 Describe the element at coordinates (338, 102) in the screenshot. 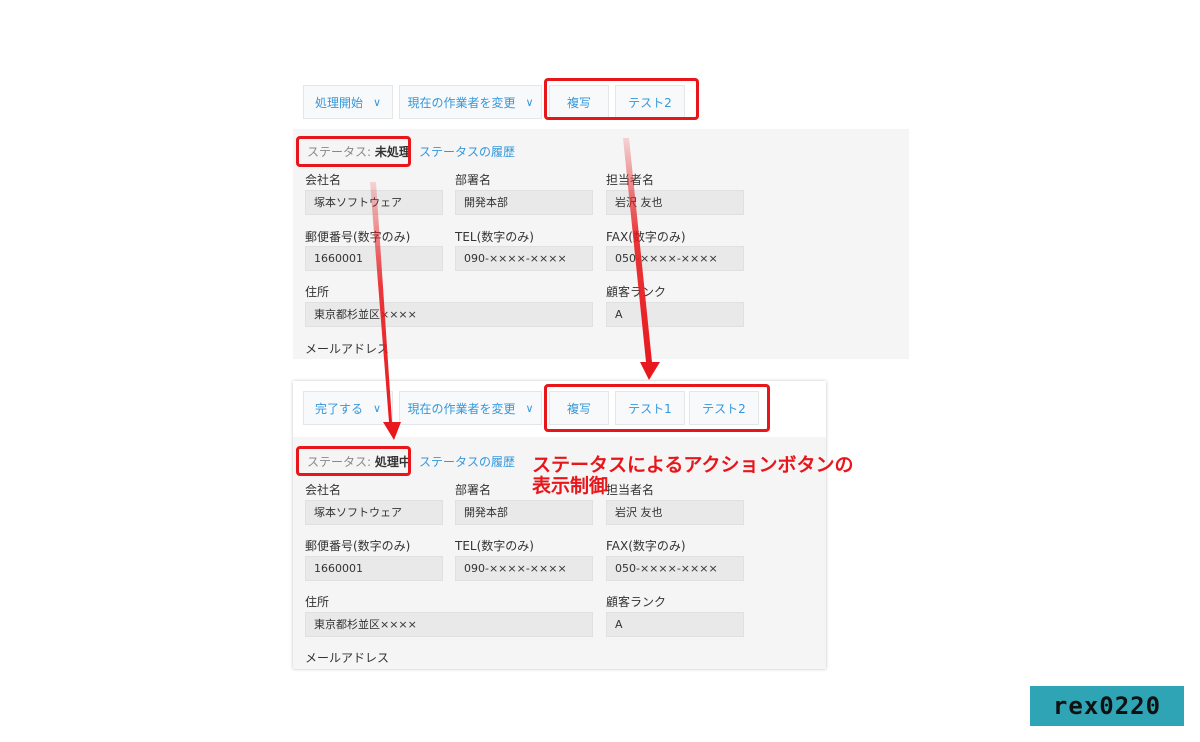

I see `process-action-label: 処理開始` at that location.